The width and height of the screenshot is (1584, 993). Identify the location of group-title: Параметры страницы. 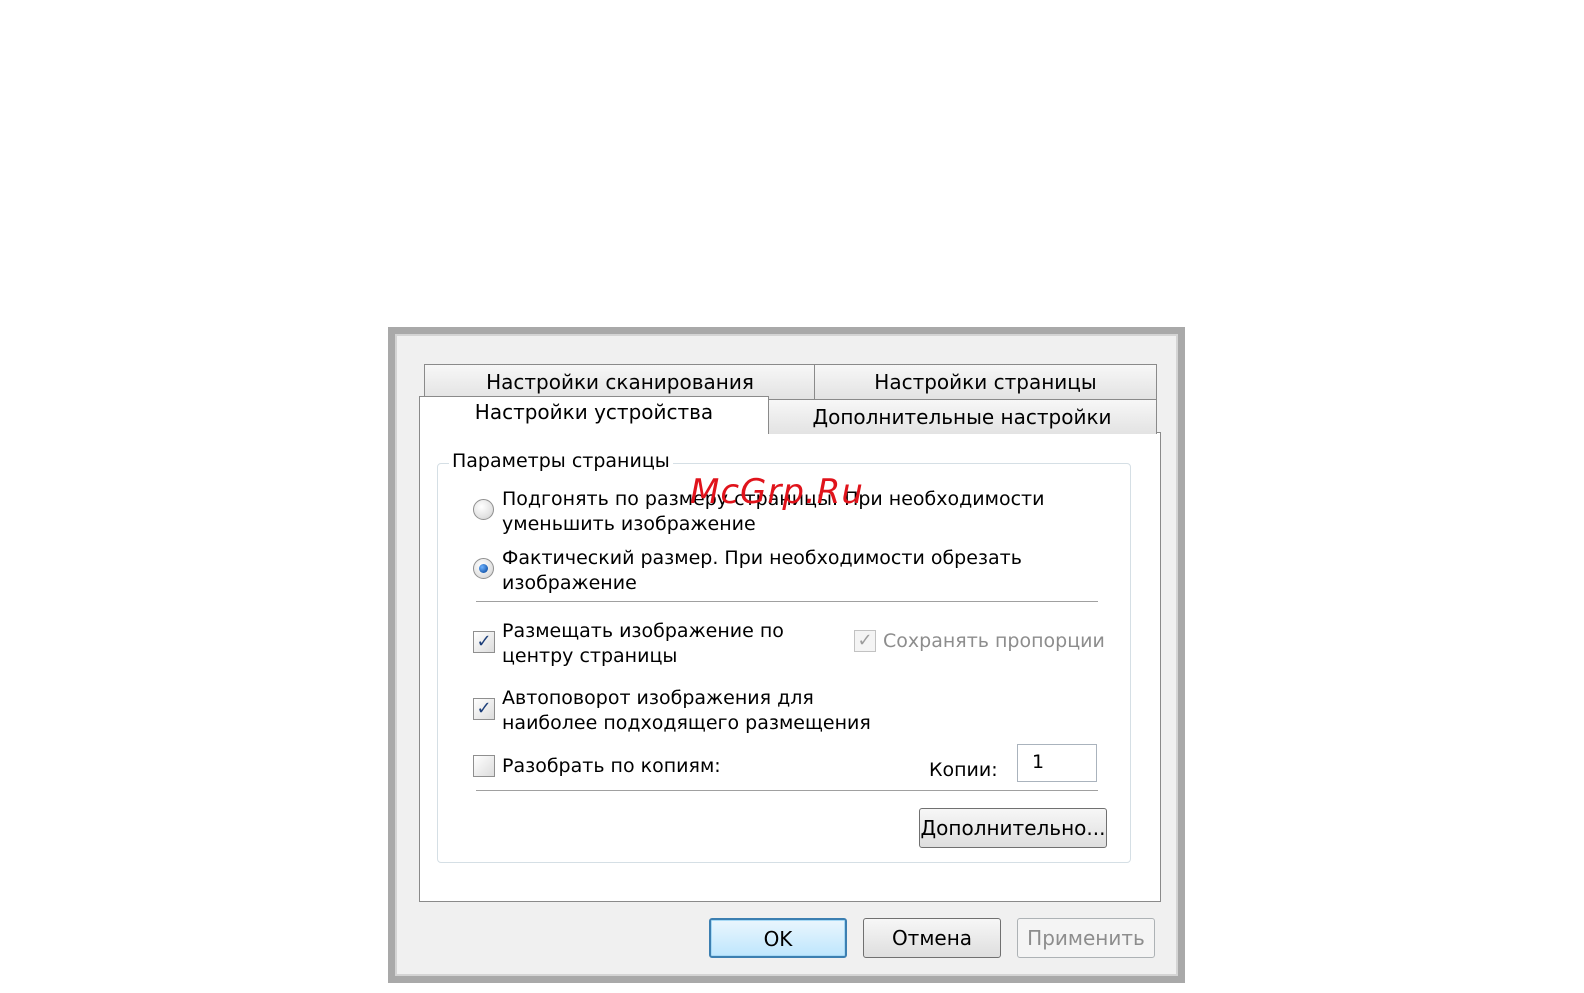
(561, 461).